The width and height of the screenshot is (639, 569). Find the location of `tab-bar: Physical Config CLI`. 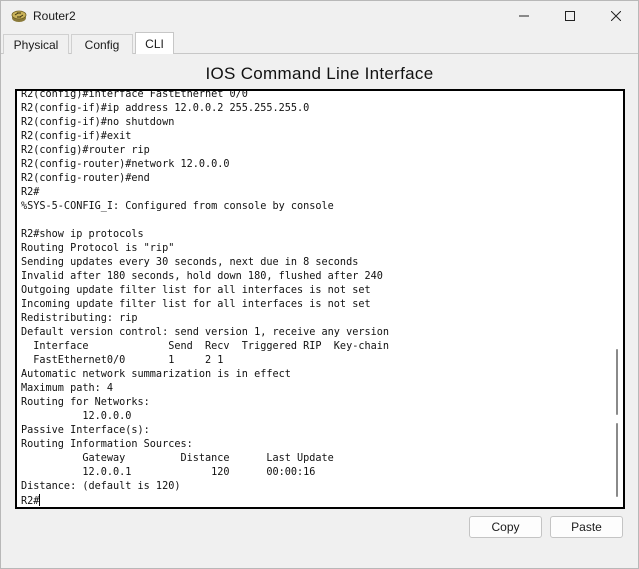

tab-bar: Physical Config CLI is located at coordinates (319, 43).